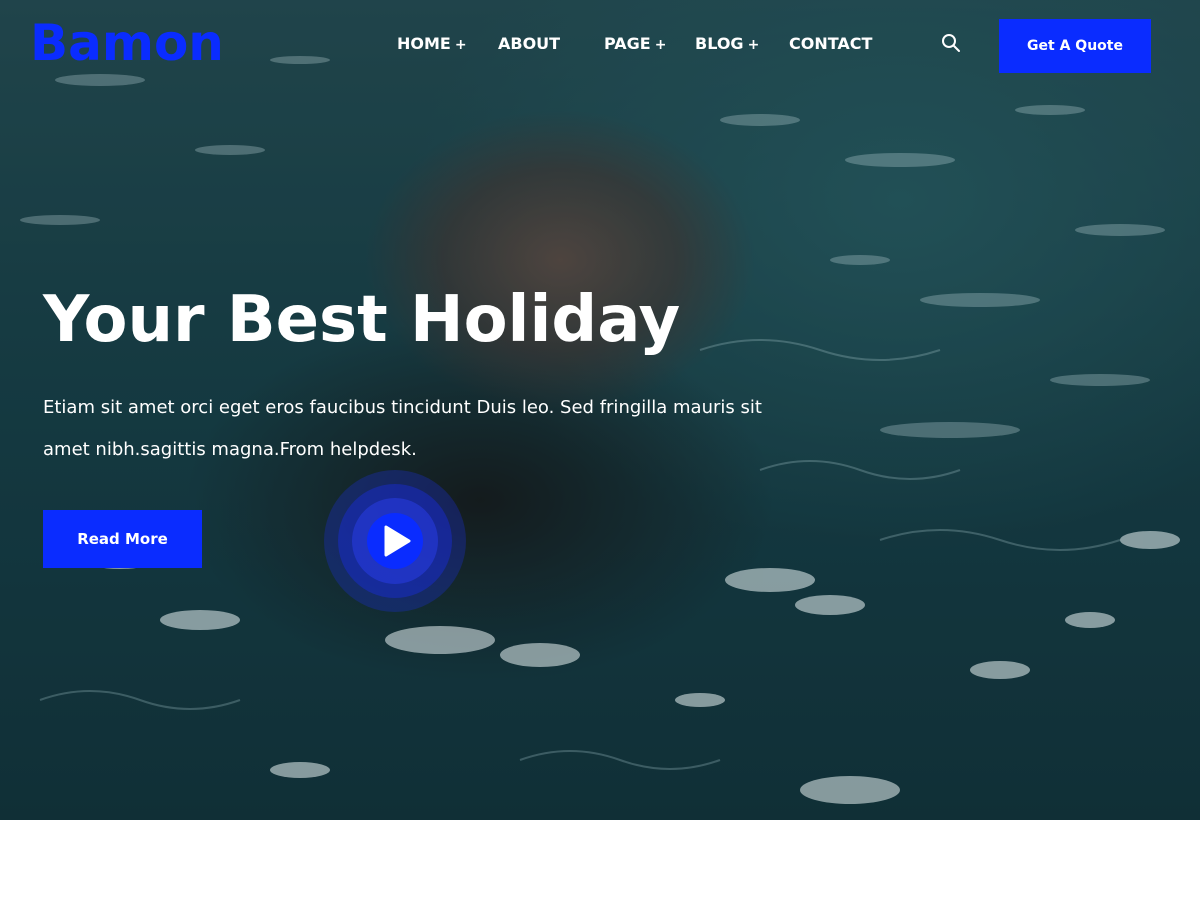 The height and width of the screenshot is (900, 1200). I want to click on play-video-button, so click(395, 541).